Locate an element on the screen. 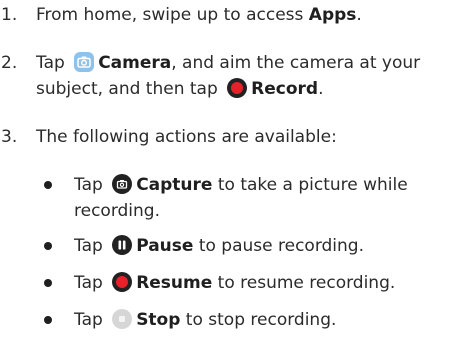 The width and height of the screenshot is (453, 348). pause-icon is located at coordinates (122, 245).